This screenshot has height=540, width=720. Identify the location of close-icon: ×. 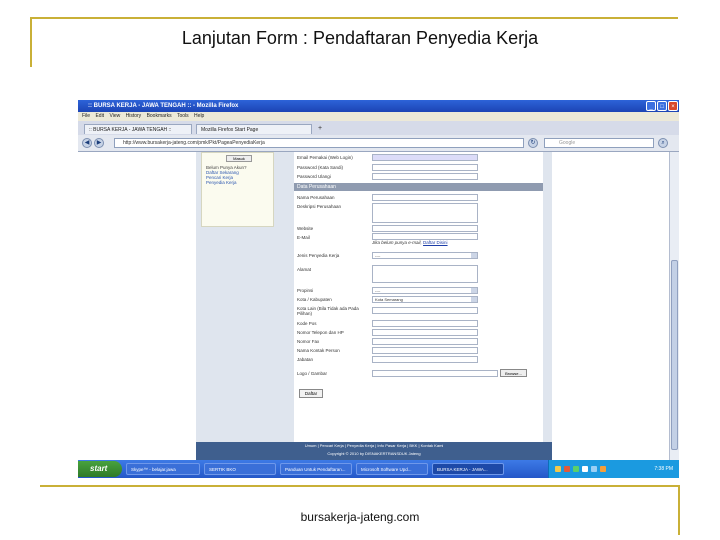
(673, 106).